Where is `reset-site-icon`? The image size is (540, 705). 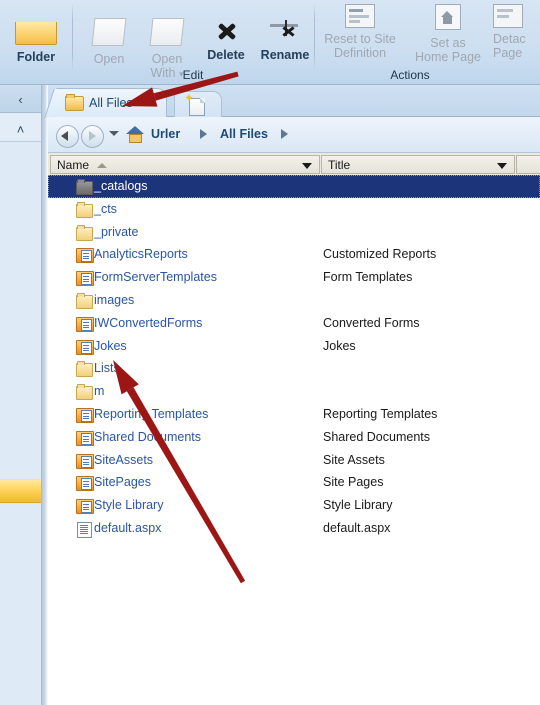
reset-site-icon is located at coordinates (360, 16).